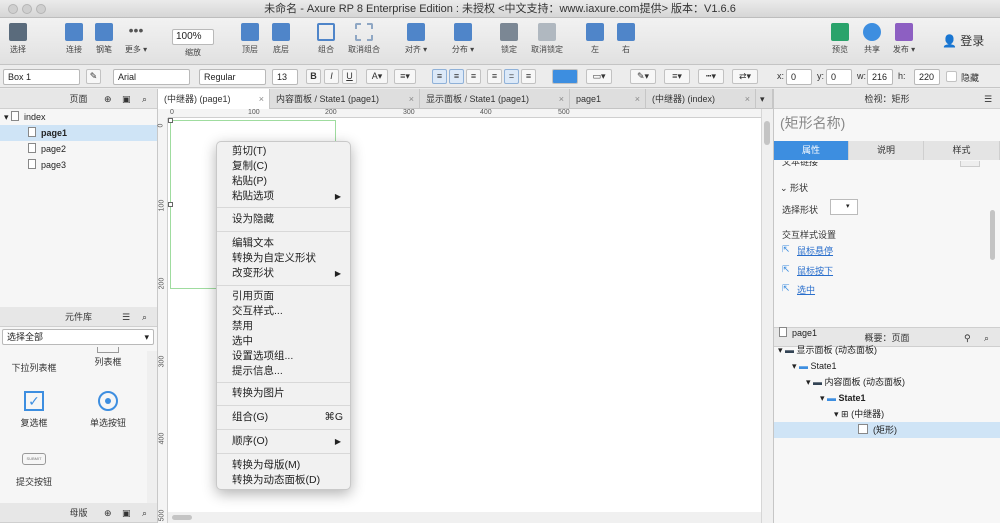 This screenshot has width=1000, height=523. I want to click on align-text-center-button: ≡, so click(456, 76).